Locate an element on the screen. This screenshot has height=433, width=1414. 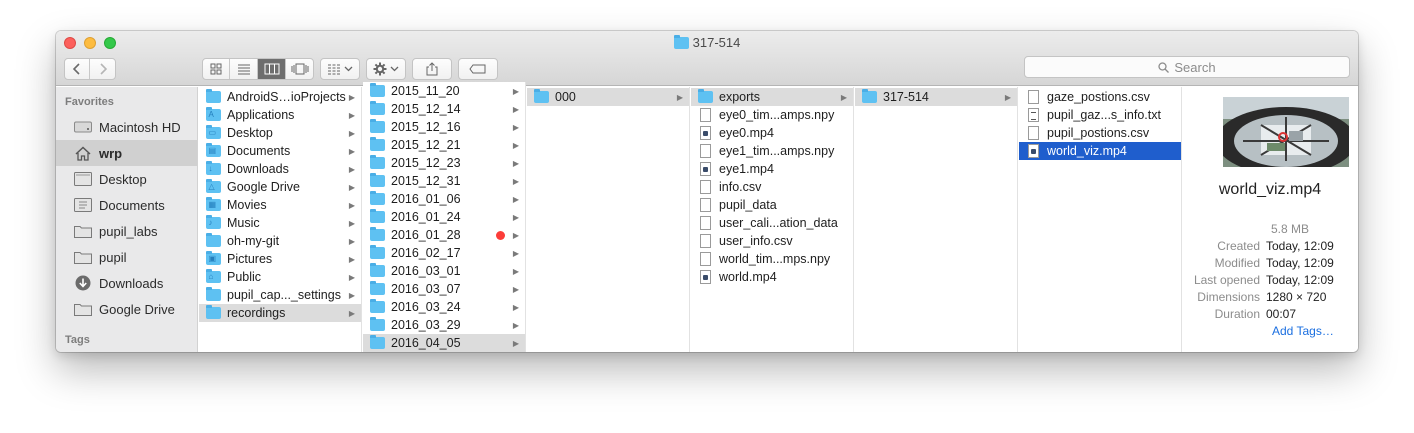
list-item: eye0_tim...amps.npy is located at coordinates (772, 115).